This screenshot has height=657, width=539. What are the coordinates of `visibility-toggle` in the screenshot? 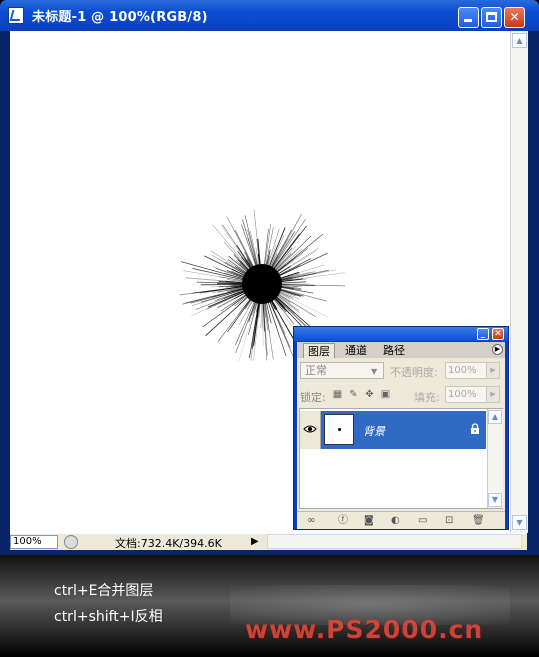 It's located at (310, 430).